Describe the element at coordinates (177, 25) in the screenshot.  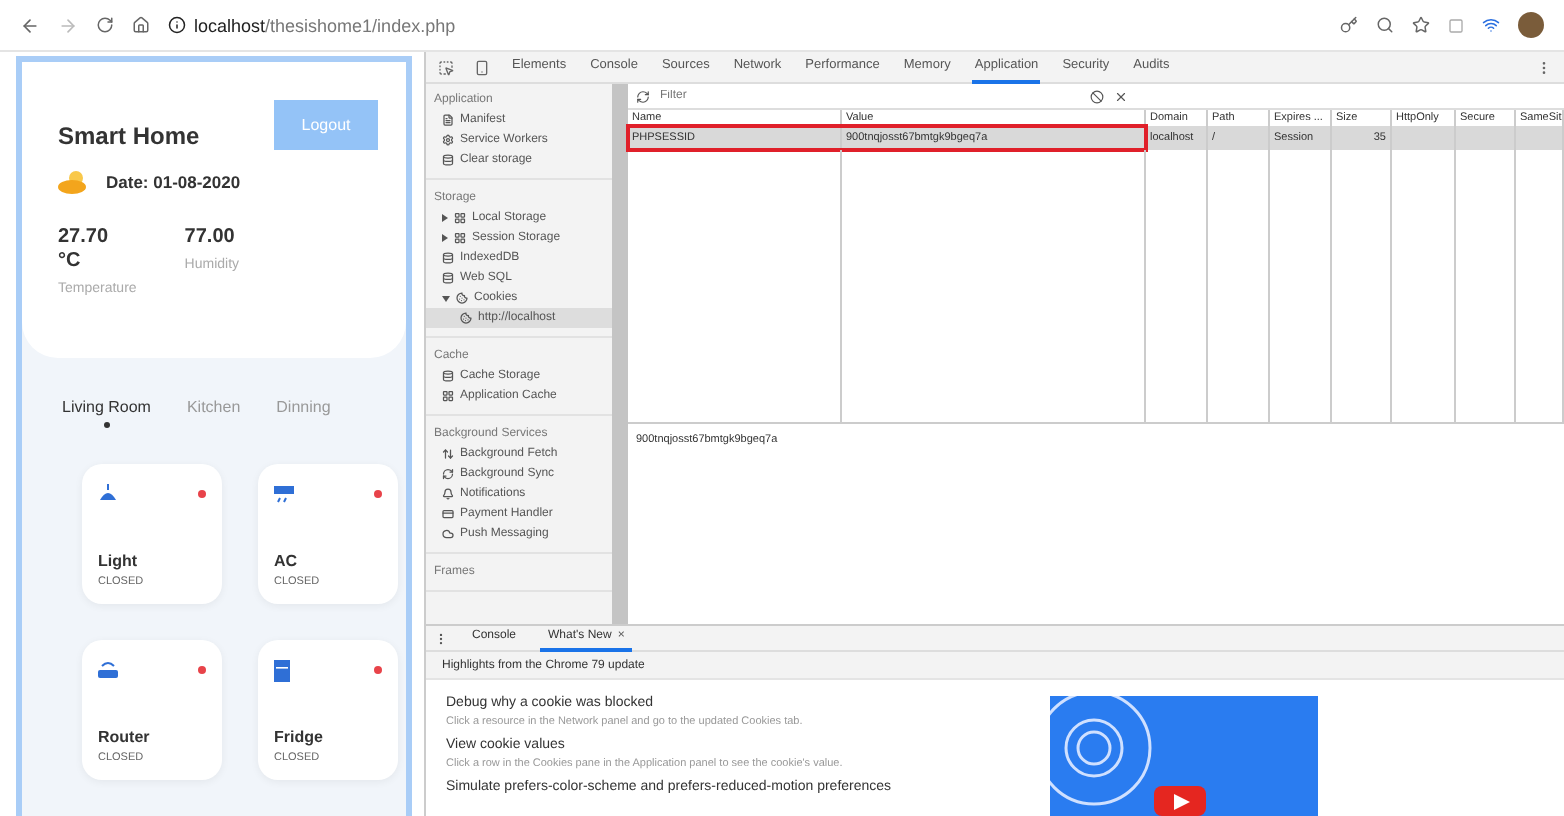
I see `info-icon` at that location.